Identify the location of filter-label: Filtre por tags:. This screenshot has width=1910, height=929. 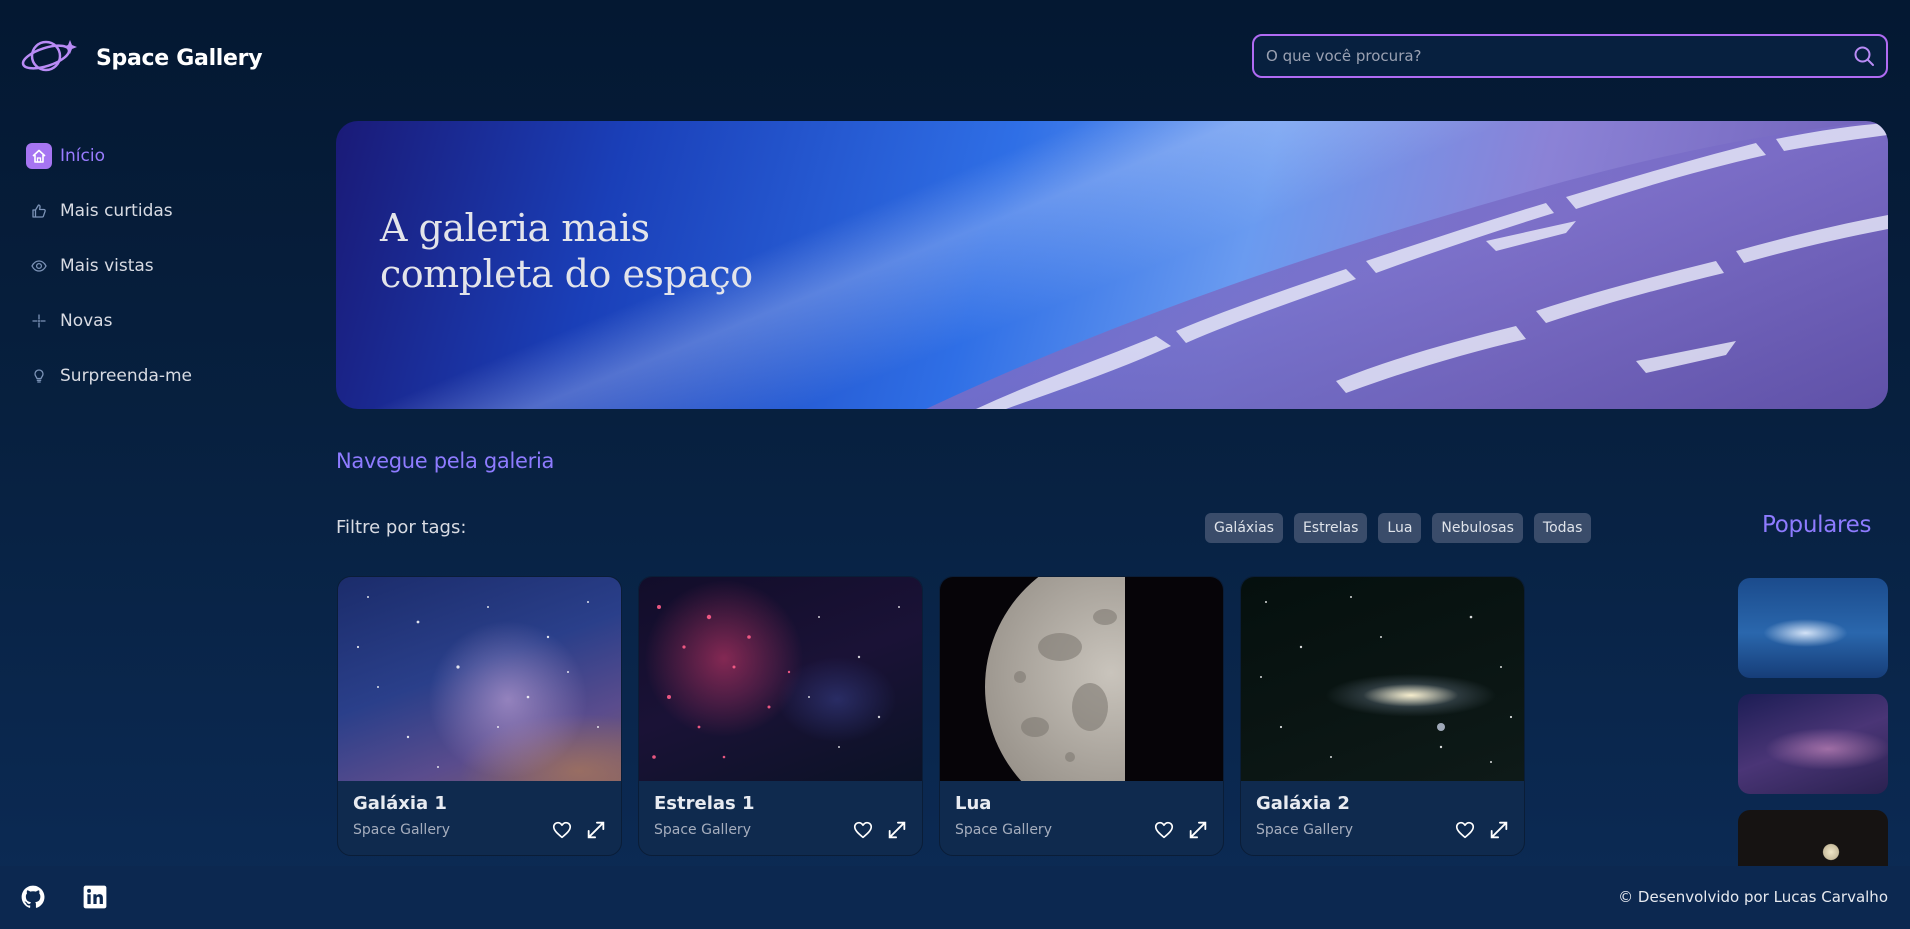
(401, 527).